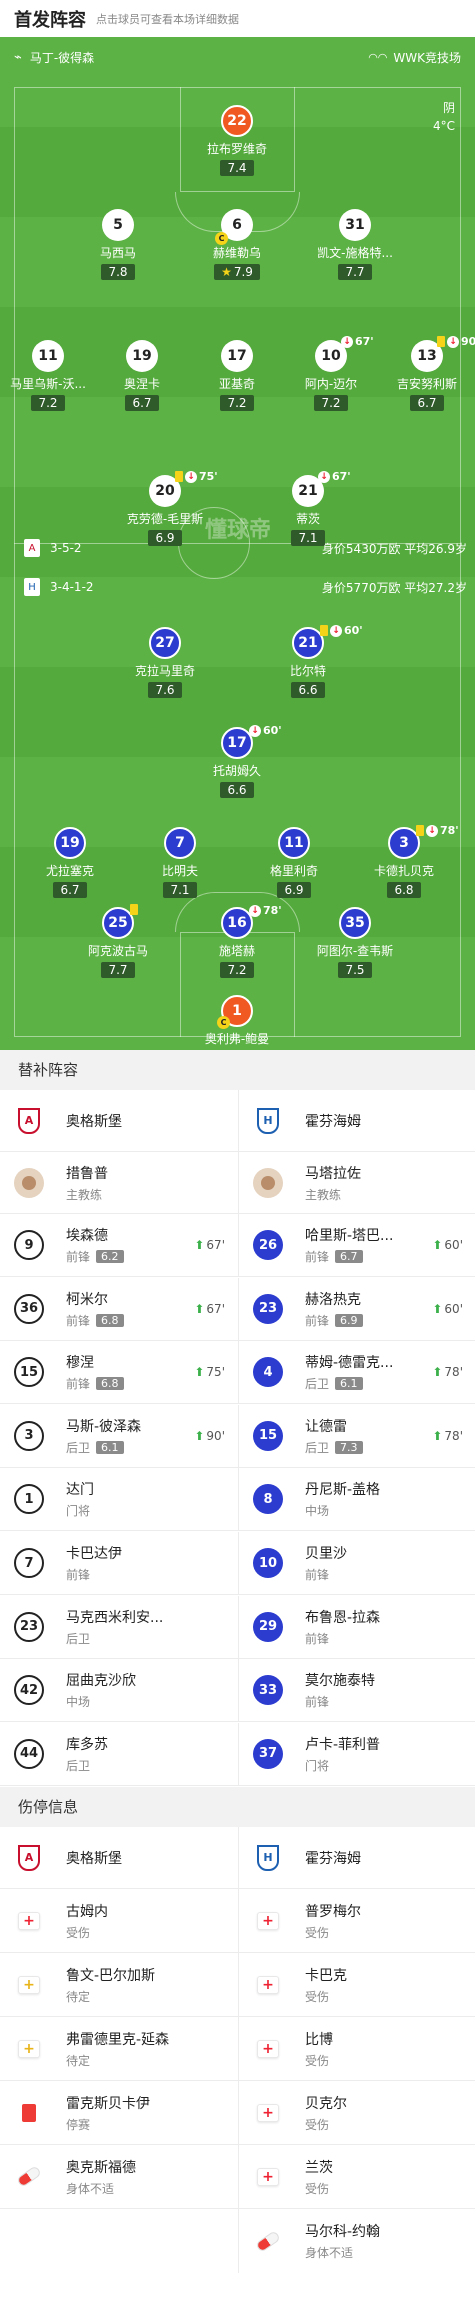  What do you see at coordinates (118, 1984) in the screenshot?
I see `home-injured-player: + 鲁文-巴尔加斯 待定` at bounding box center [118, 1984].